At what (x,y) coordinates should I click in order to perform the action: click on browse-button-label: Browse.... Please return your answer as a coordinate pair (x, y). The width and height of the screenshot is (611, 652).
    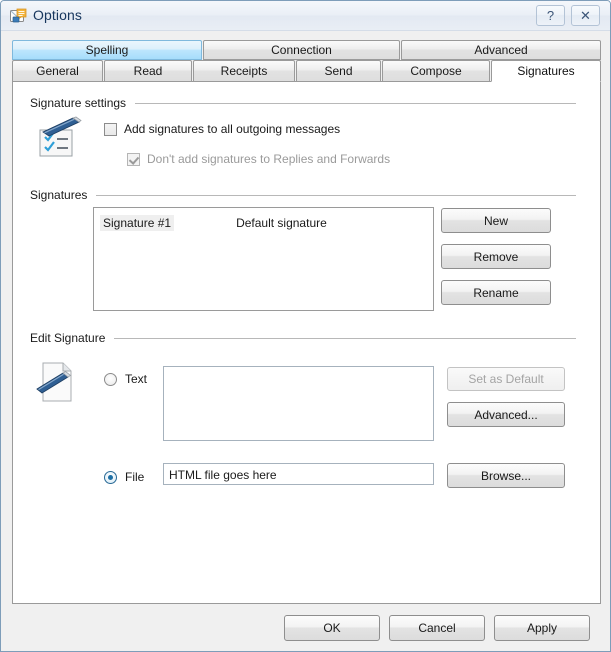
    Looking at the image, I should click on (505, 475).